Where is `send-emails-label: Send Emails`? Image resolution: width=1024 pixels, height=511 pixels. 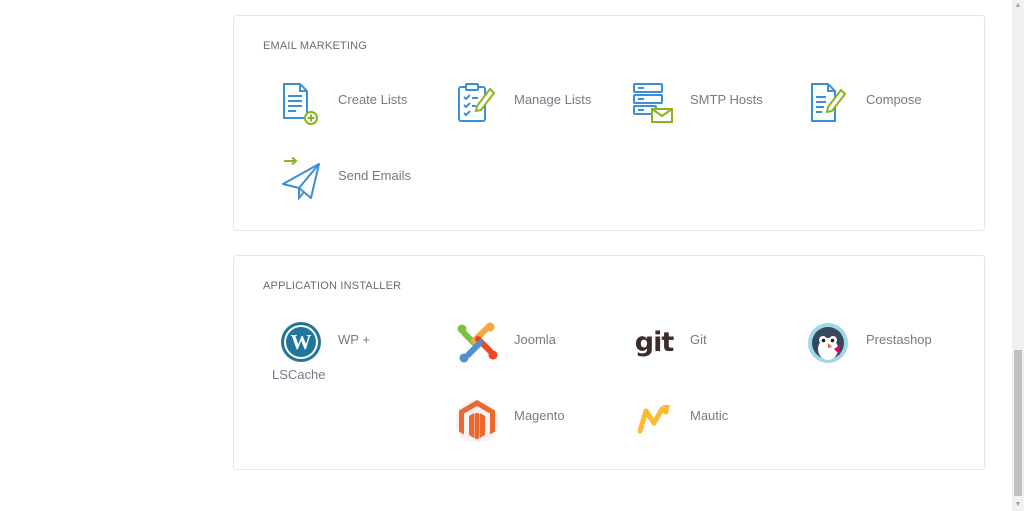 send-emails-label: Send Emails is located at coordinates (374, 175).